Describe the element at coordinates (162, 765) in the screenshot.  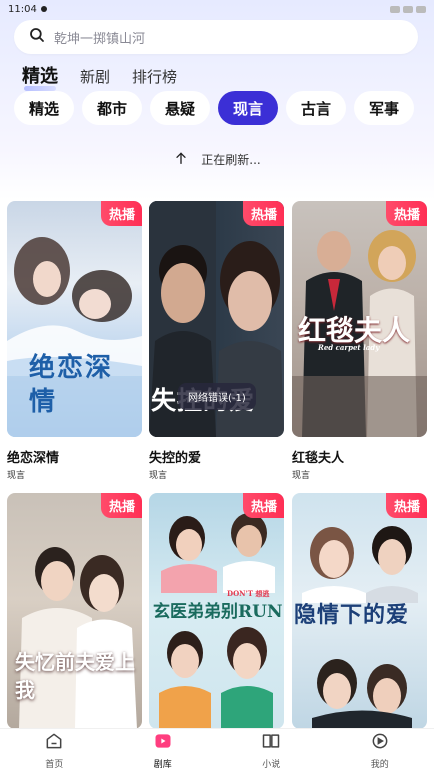
I see `nav-drama-library-label: 剧库` at that location.